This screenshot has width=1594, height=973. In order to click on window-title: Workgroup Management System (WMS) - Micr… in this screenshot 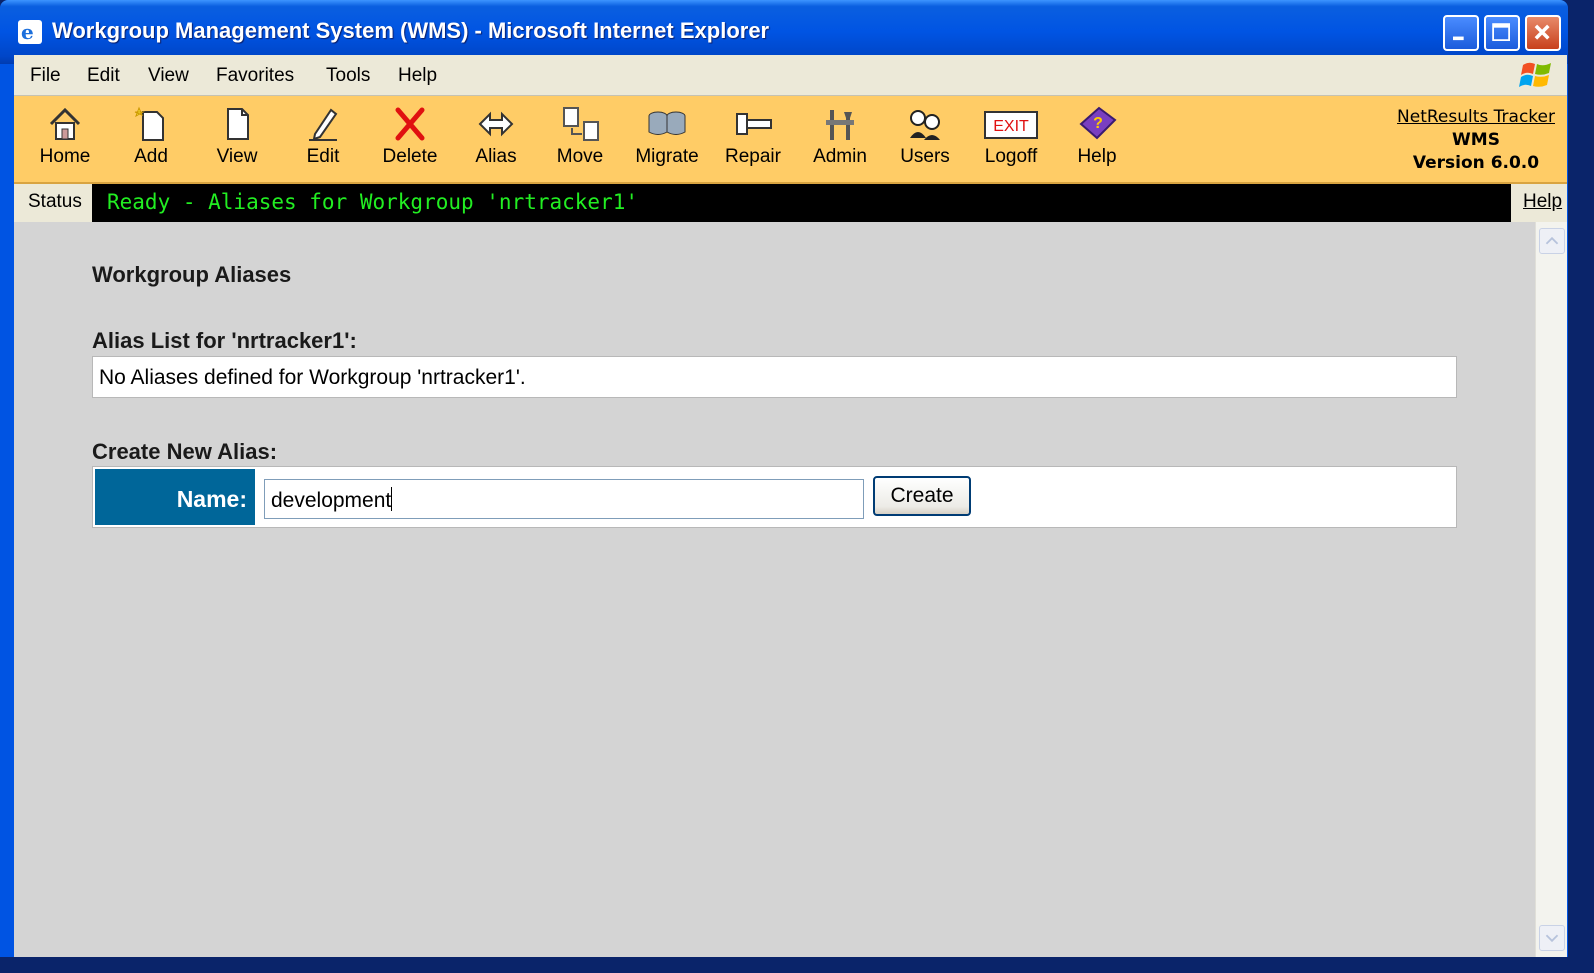, I will do `click(411, 30)`.